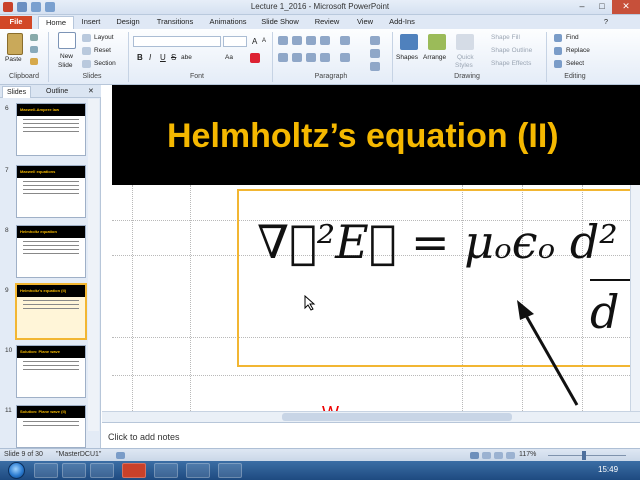 The width and height of the screenshot is (640, 480). I want to click on arrange-button: Arrange, so click(434, 57).